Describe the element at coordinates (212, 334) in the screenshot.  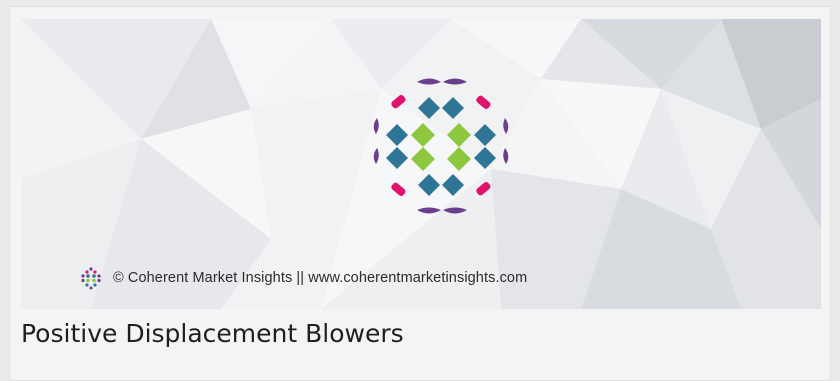
I see `product-title: Positive Displacement Blowers` at that location.